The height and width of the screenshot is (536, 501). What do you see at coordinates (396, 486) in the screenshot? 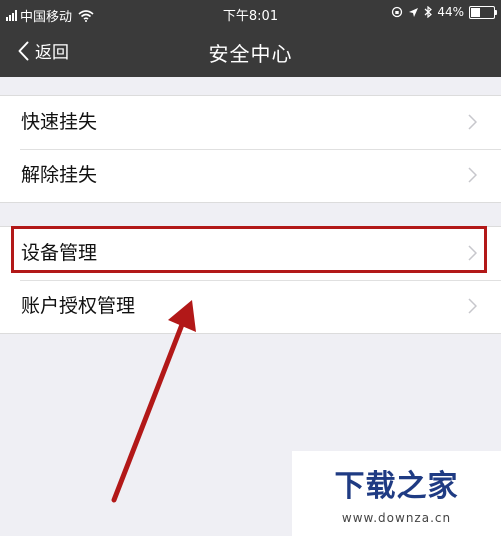
I see `watermark-logo: 下载之家` at bounding box center [396, 486].